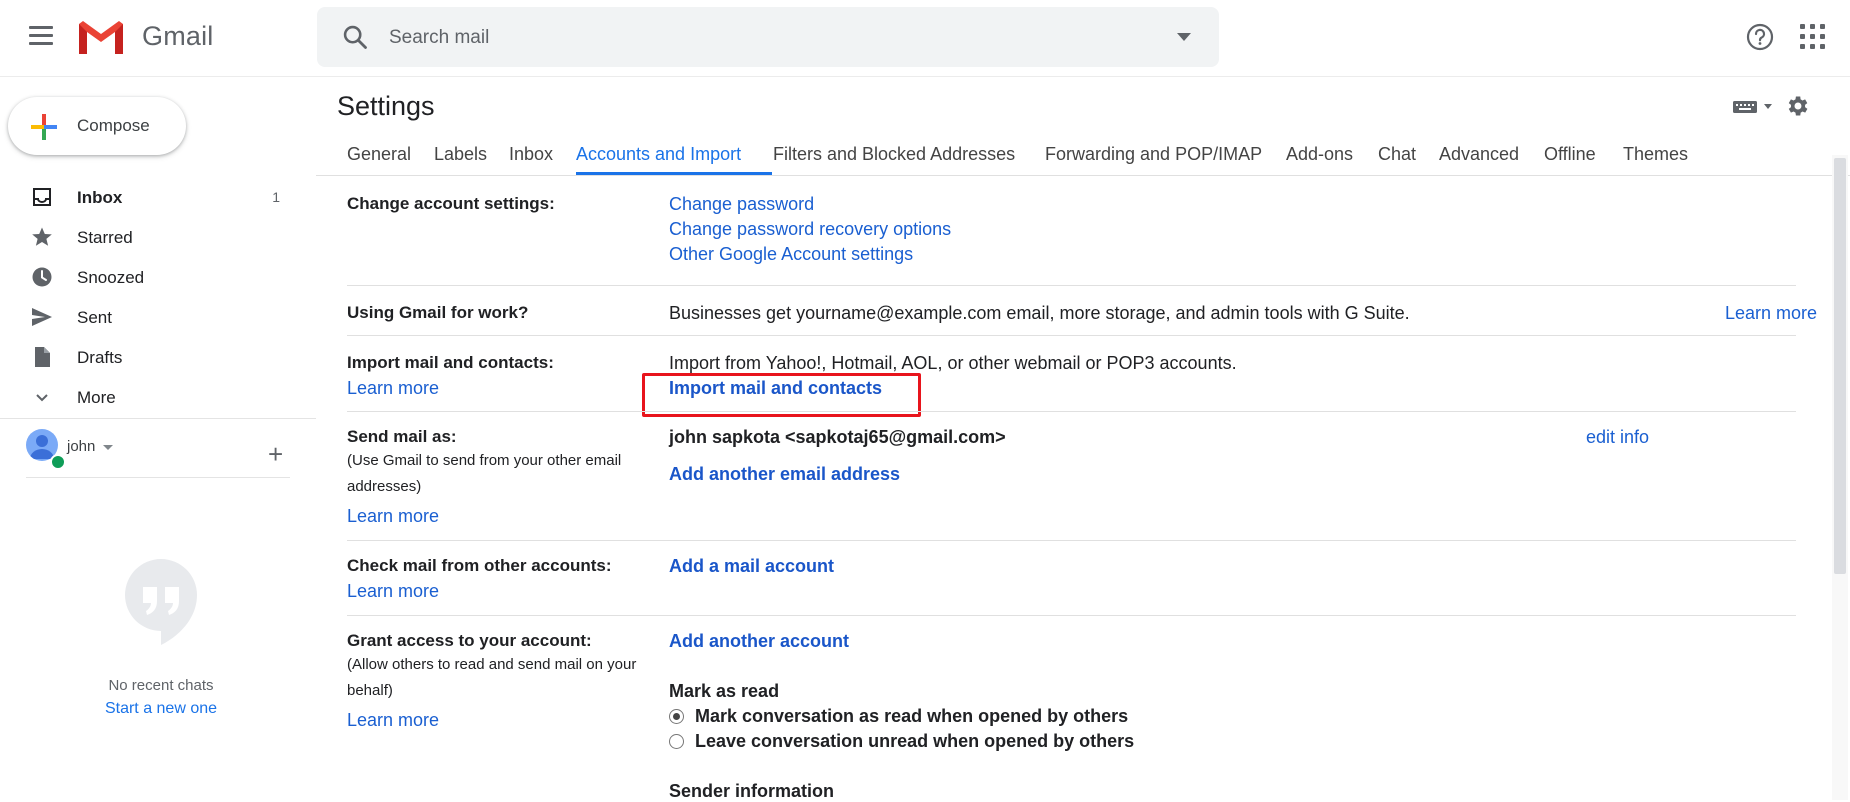 Image resolution: width=1850 pixels, height=802 pixels. I want to click on tab-forwarding-and-pop-imap: Forwarding and POP/IMAP, so click(1153, 154).